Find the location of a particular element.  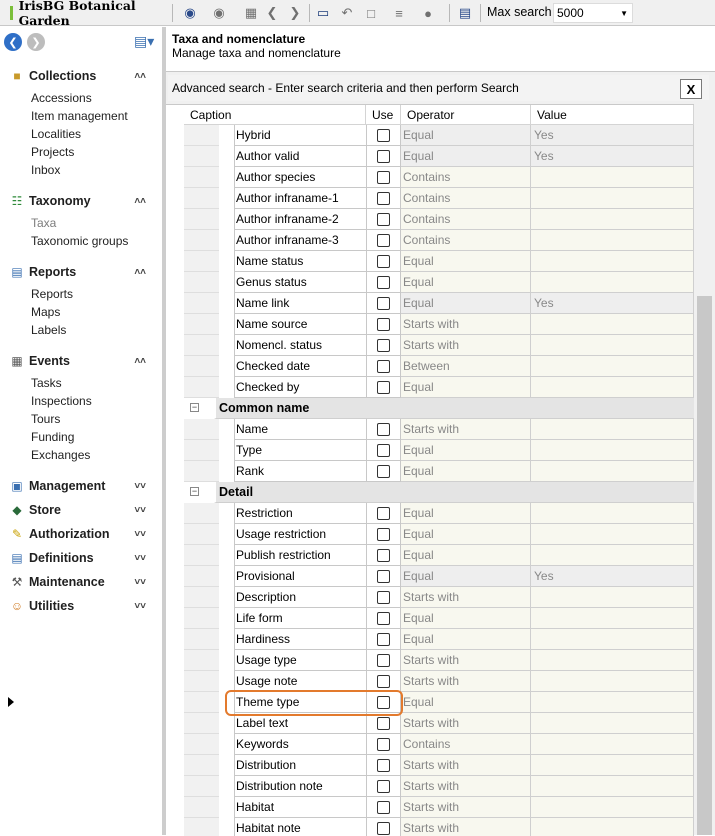

table-row: Genus status Equal is located at coordinates (439, 282).